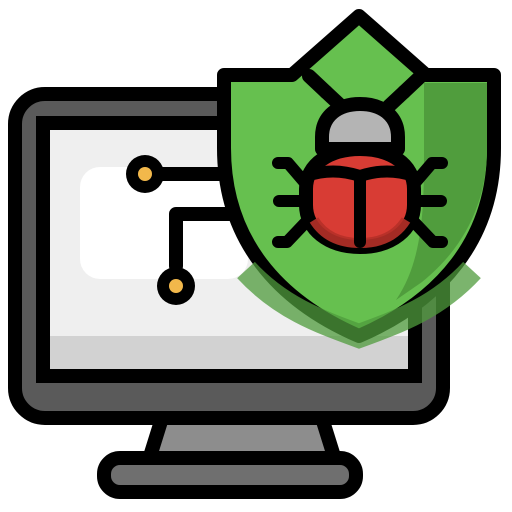  What do you see at coordinates (230, 475) in the screenshot?
I see `monitor-base` at bounding box center [230, 475].